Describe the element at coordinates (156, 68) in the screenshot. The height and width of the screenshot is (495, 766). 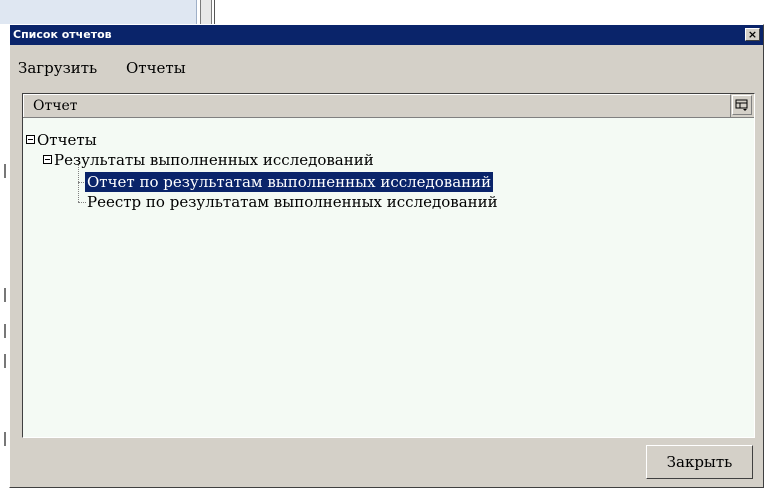
I see `menu-item-reports: Отчеты` at that location.